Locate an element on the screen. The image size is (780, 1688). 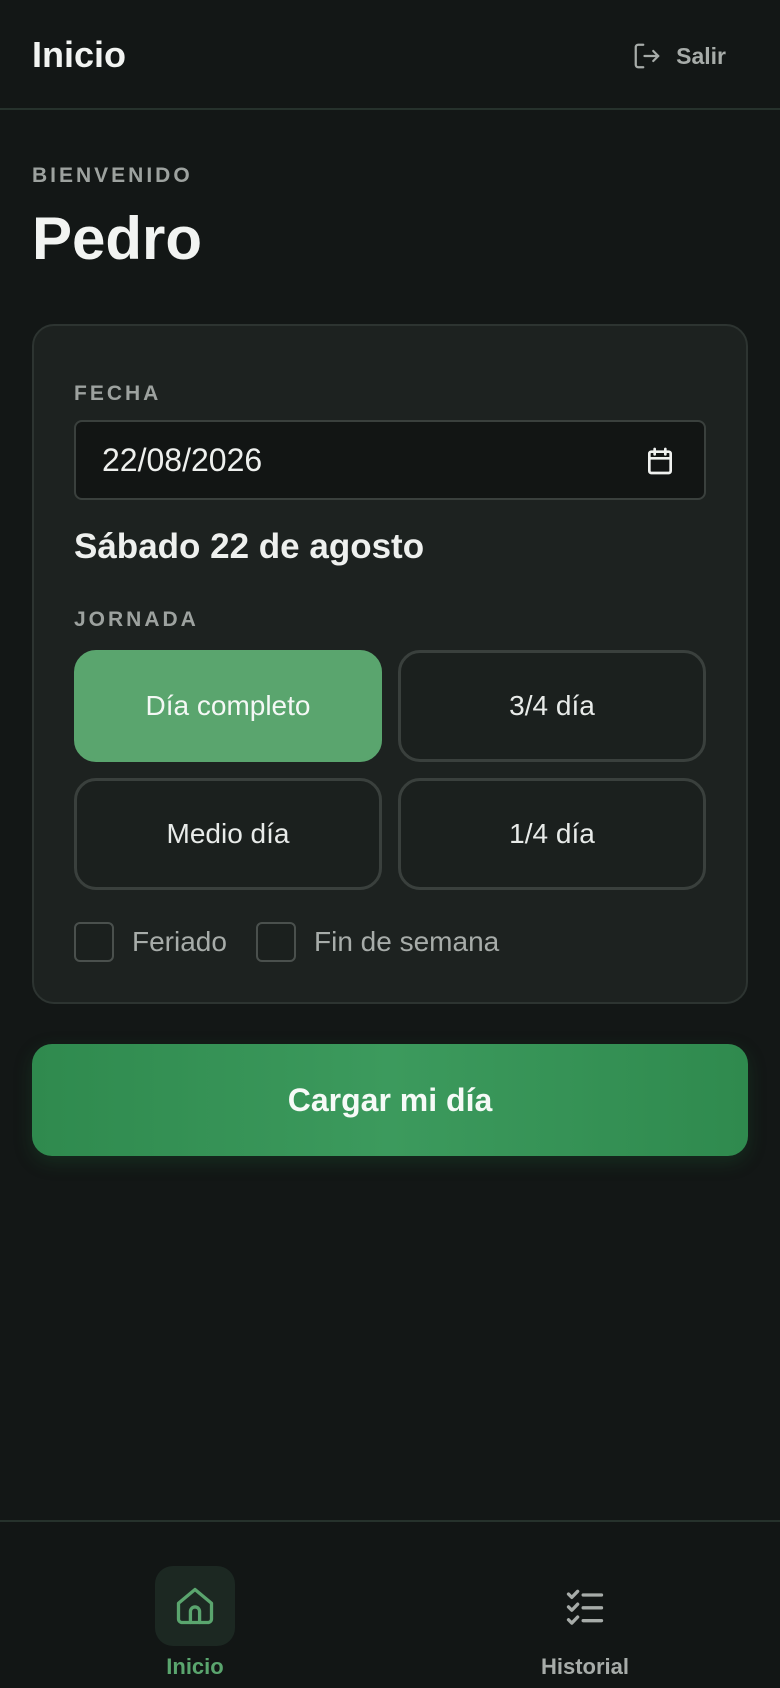
nav-label-historial: Historial is located at coordinates (585, 1666).